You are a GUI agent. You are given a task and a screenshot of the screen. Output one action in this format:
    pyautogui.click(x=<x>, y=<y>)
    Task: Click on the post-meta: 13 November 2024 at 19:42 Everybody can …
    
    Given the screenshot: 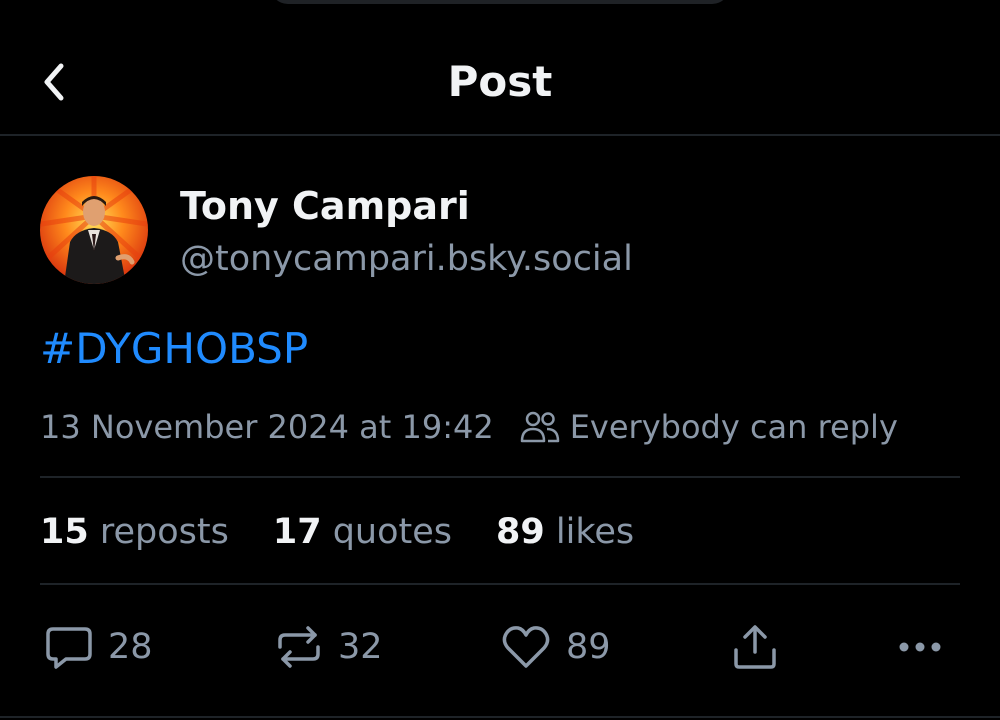 What is the action you would take?
    pyautogui.click(x=469, y=427)
    